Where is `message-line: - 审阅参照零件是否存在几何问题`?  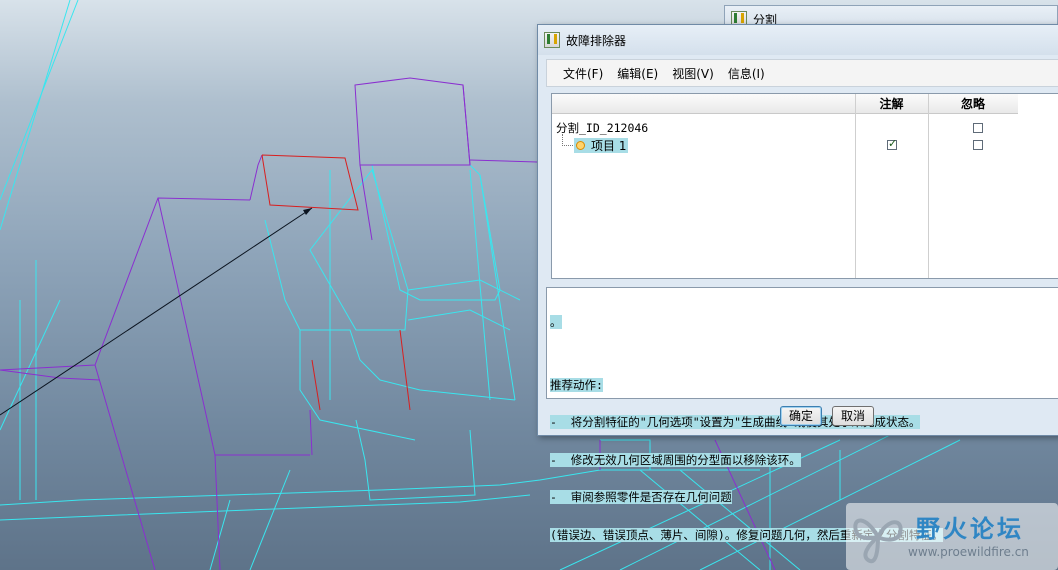
message-line: - 审阅参照零件是否存在几何问题 is located at coordinates (641, 497).